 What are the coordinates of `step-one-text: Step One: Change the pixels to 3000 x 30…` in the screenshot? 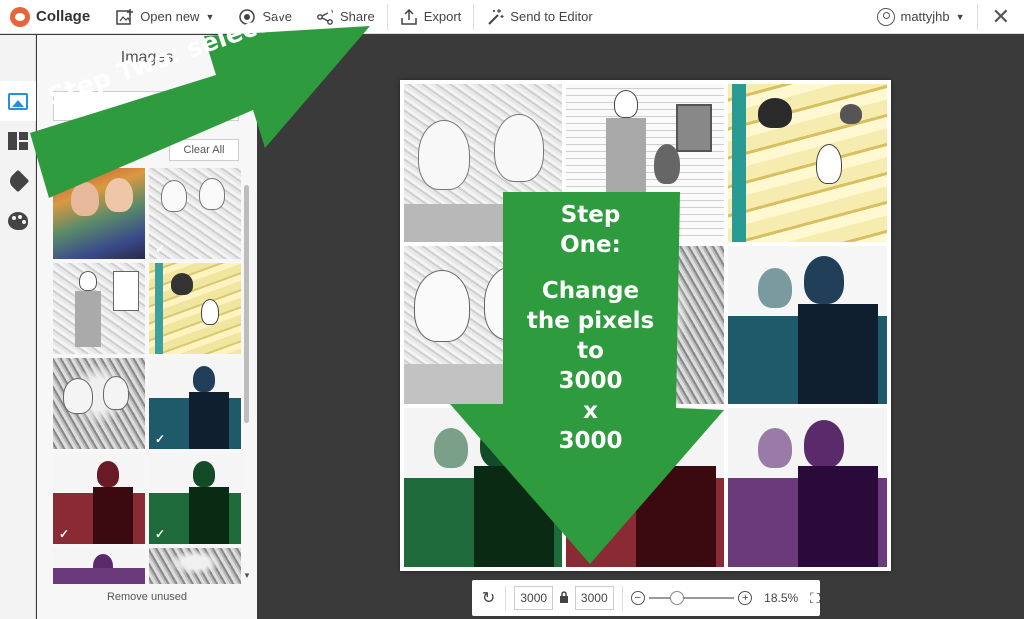 It's located at (590, 328).